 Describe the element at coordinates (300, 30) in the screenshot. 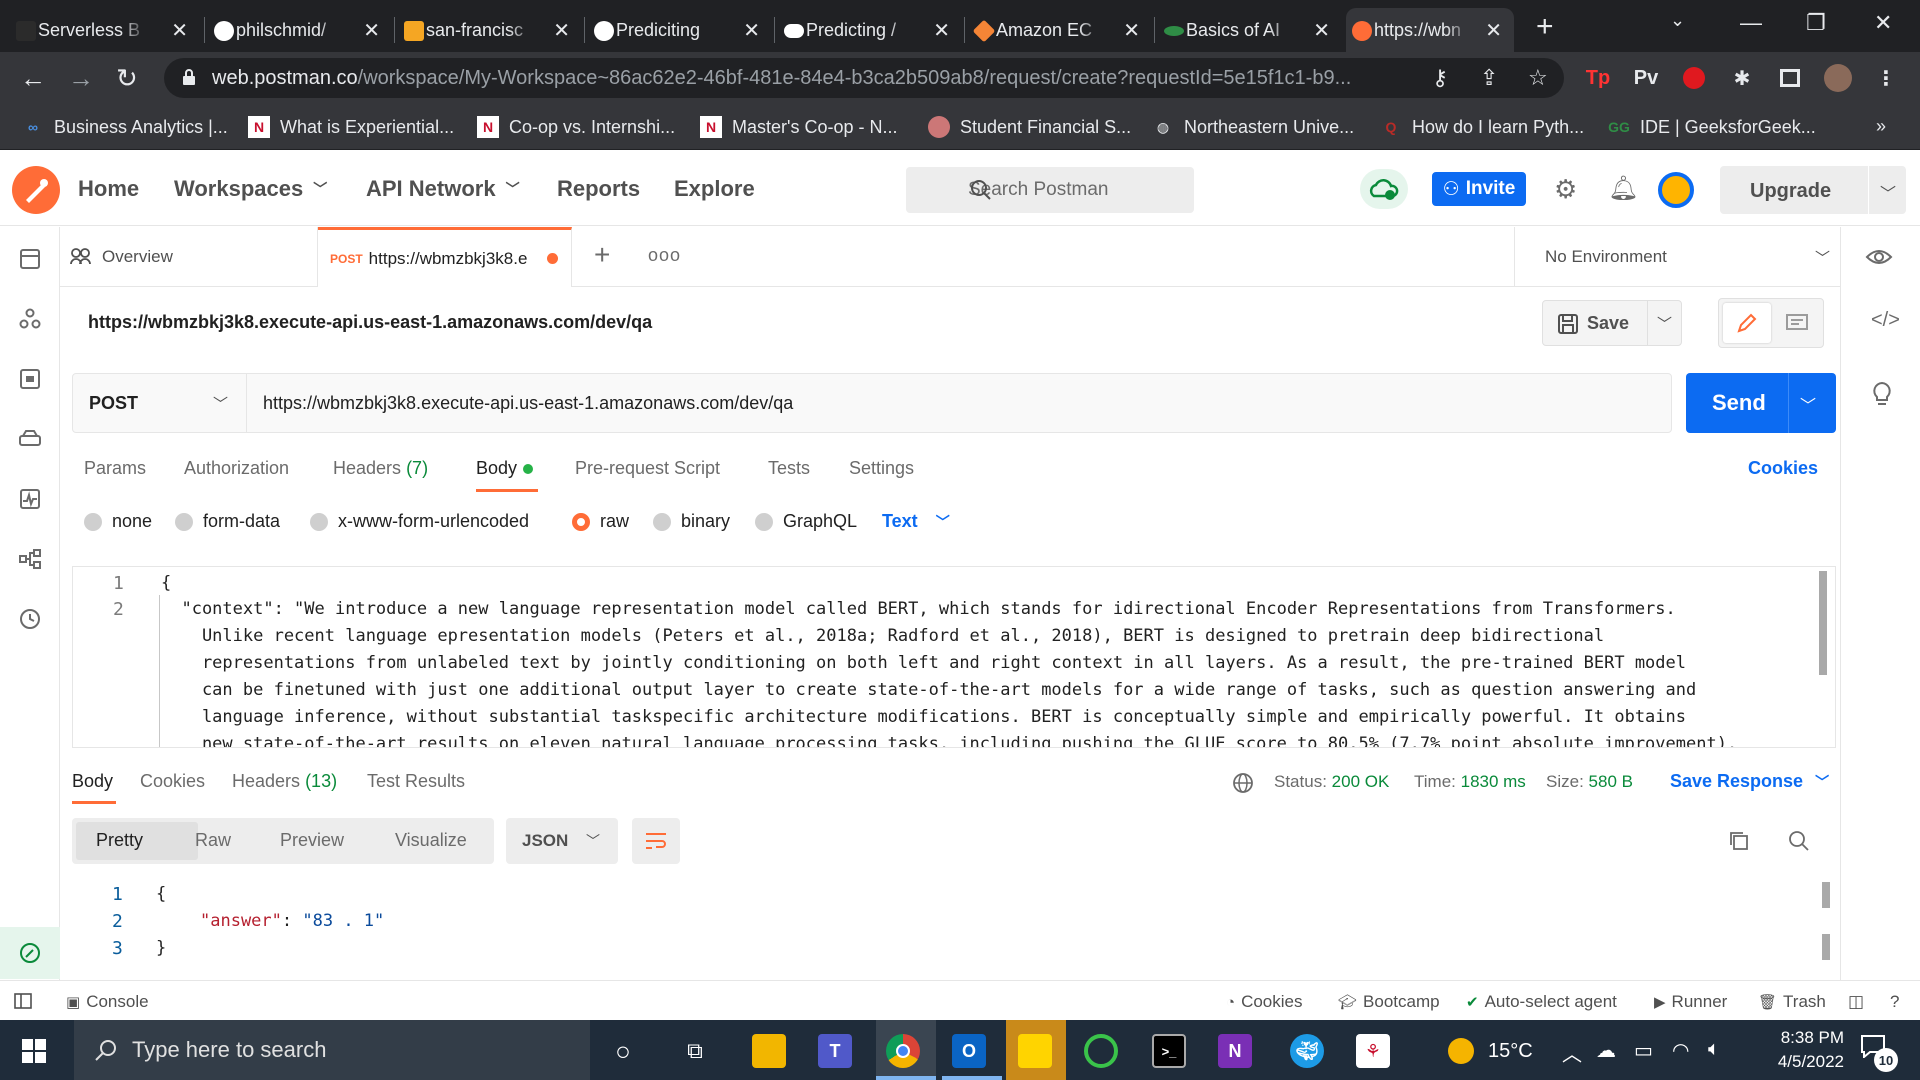

I see `browser-tab: philschmid/ ✕` at that location.